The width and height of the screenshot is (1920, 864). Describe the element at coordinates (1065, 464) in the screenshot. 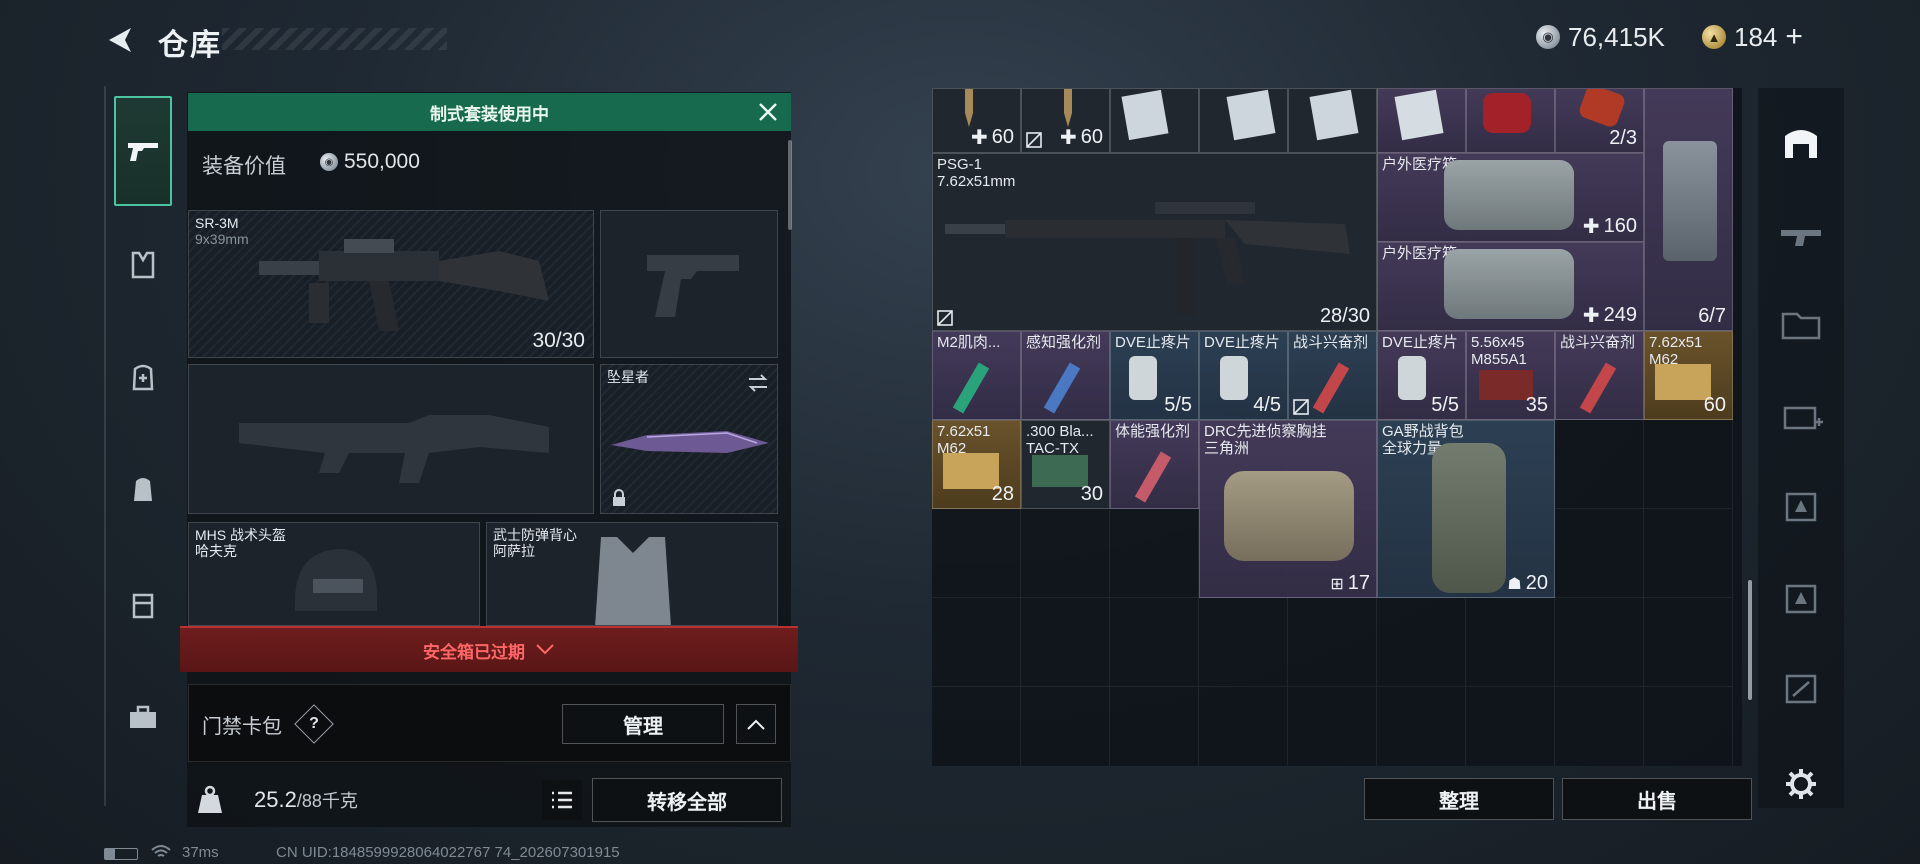

I see `warehouse-item: .300 Bla... TAC-TX 30` at that location.